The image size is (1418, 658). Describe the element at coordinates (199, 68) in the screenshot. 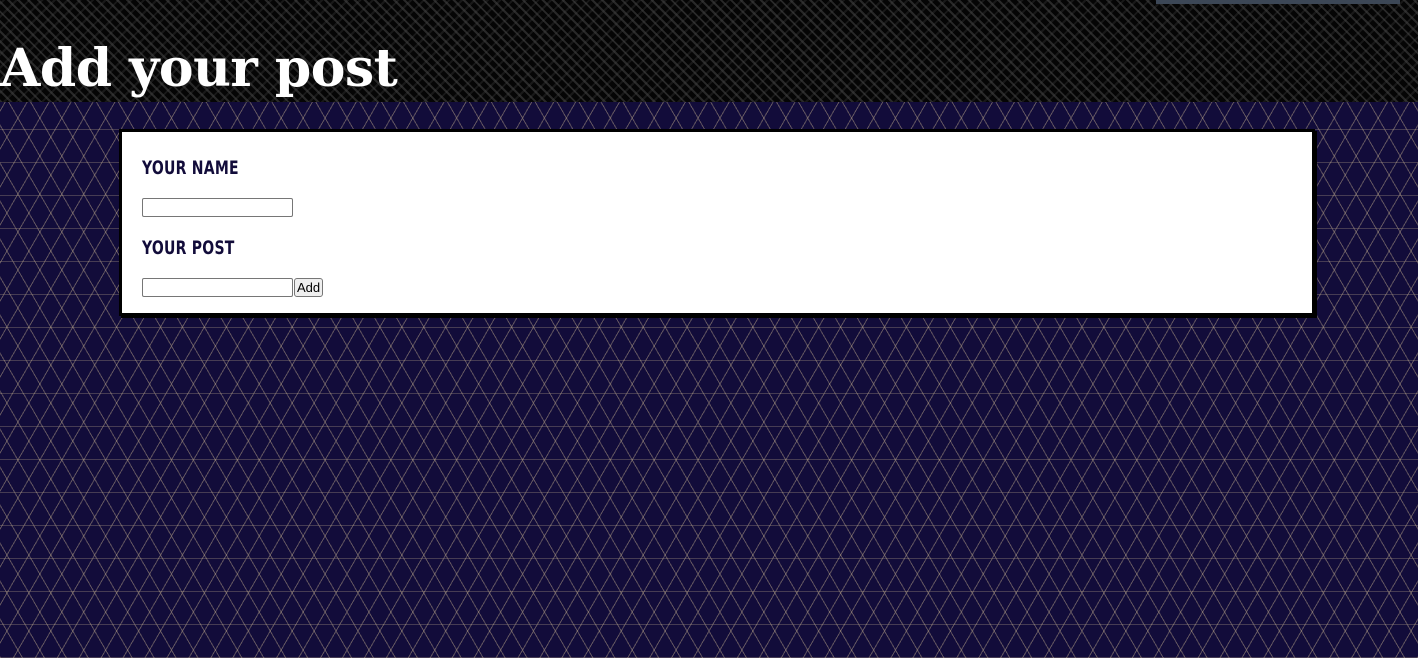

I see `page-title: Add your post` at that location.